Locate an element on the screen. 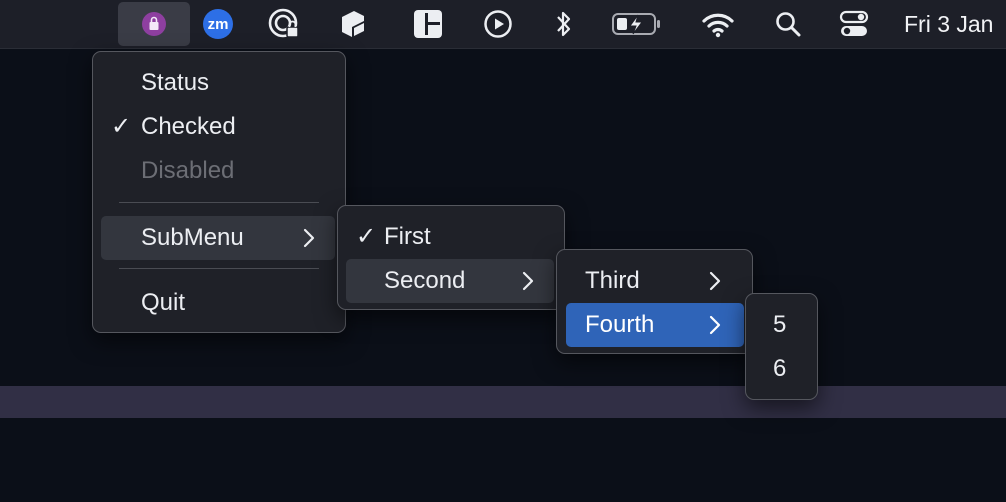  menu-item-label: 6 is located at coordinates (780, 368).